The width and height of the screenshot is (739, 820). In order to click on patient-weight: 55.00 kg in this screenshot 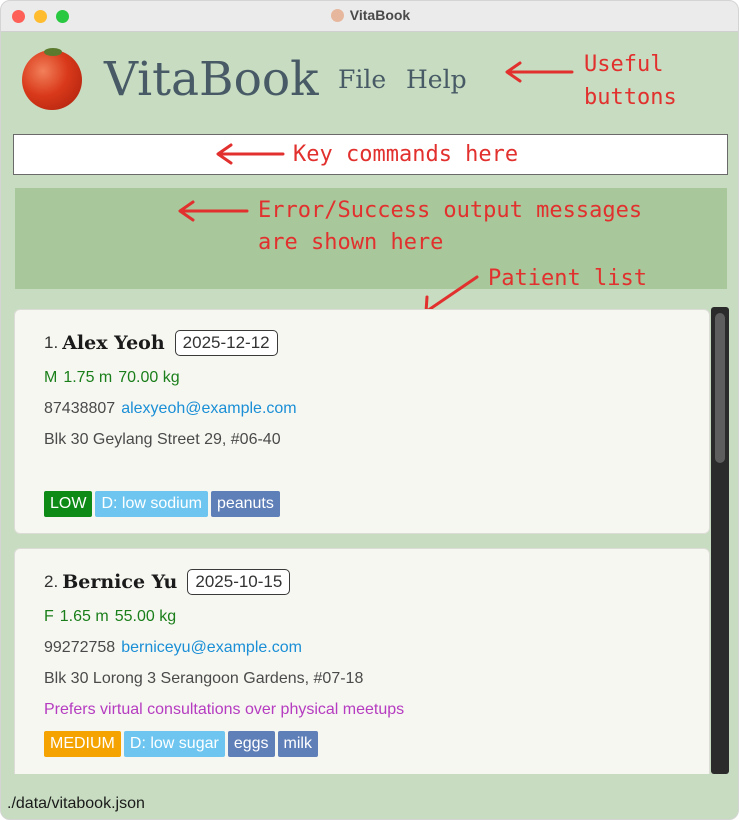, I will do `click(145, 616)`.